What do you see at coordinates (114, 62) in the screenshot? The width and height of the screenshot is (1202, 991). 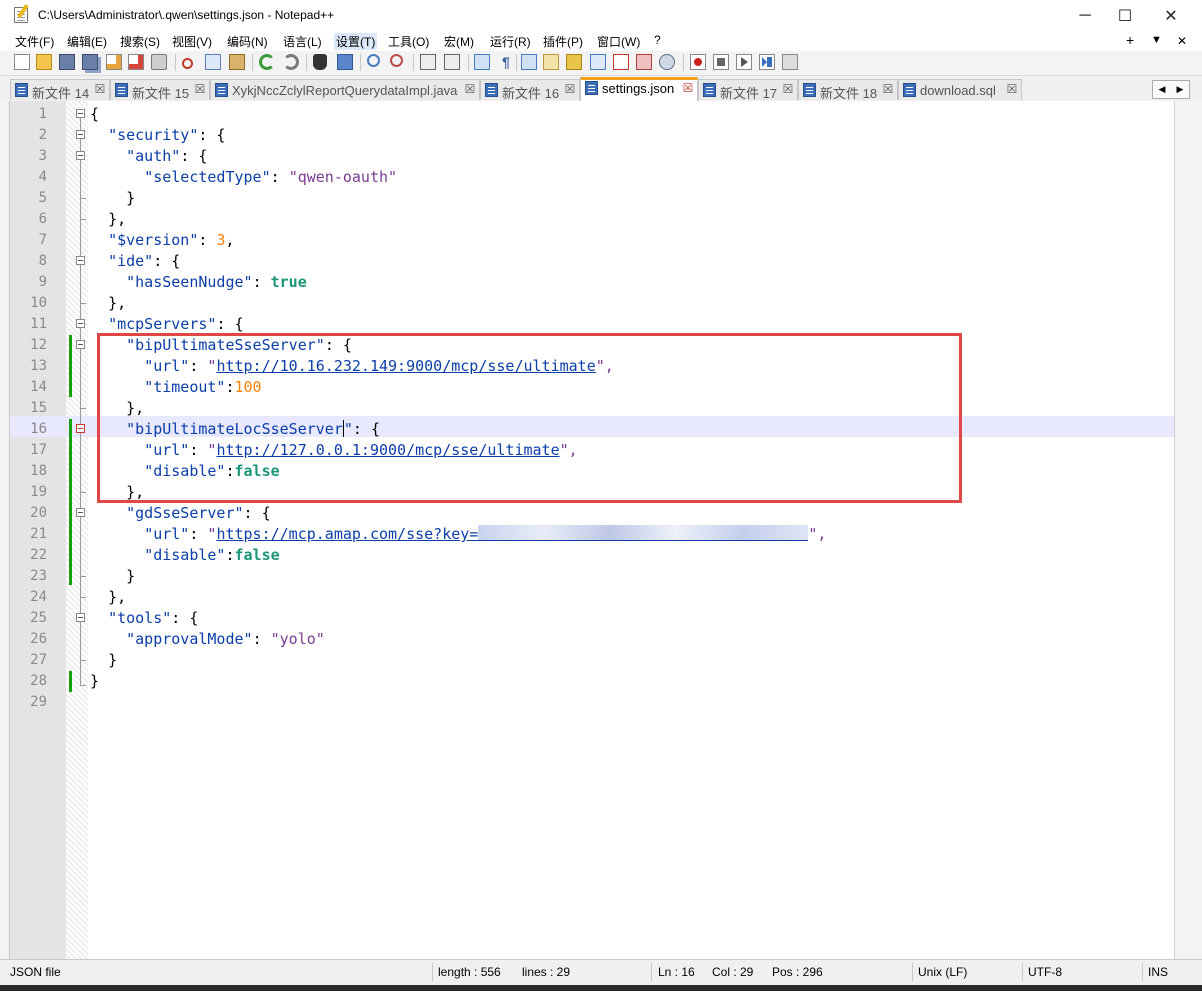 I see `close-icon` at bounding box center [114, 62].